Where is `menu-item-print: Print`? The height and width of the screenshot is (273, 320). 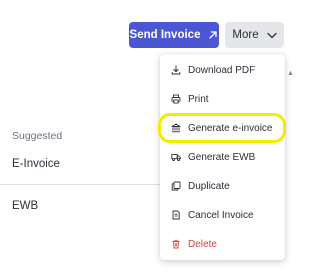
menu-item-print: Print is located at coordinates (222, 99).